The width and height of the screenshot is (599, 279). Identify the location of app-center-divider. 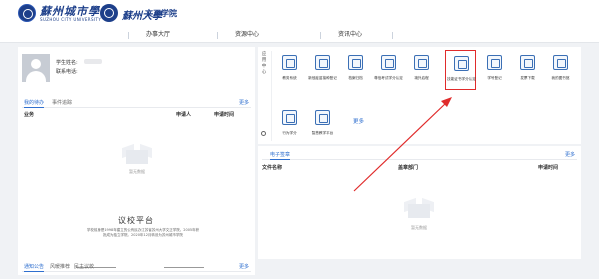
(271, 96).